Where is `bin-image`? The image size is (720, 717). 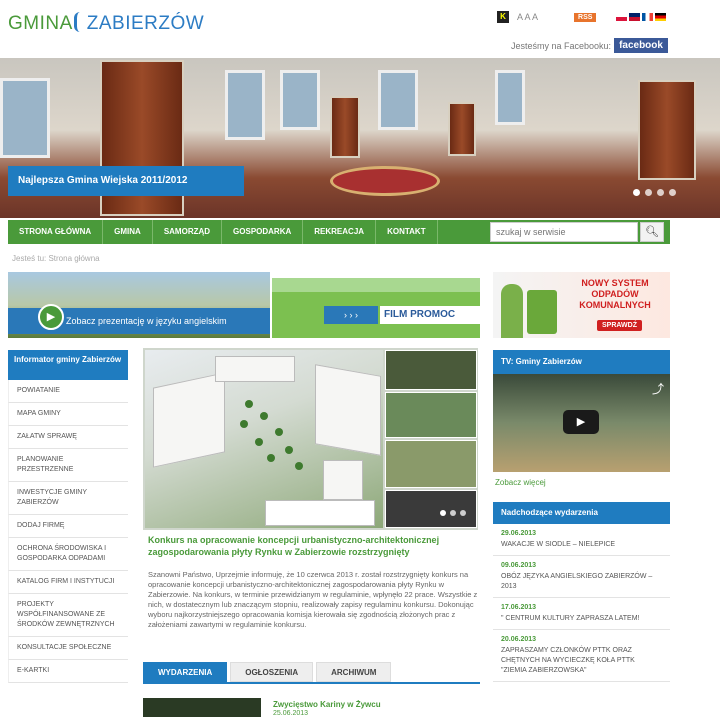 bin-image is located at coordinates (542, 312).